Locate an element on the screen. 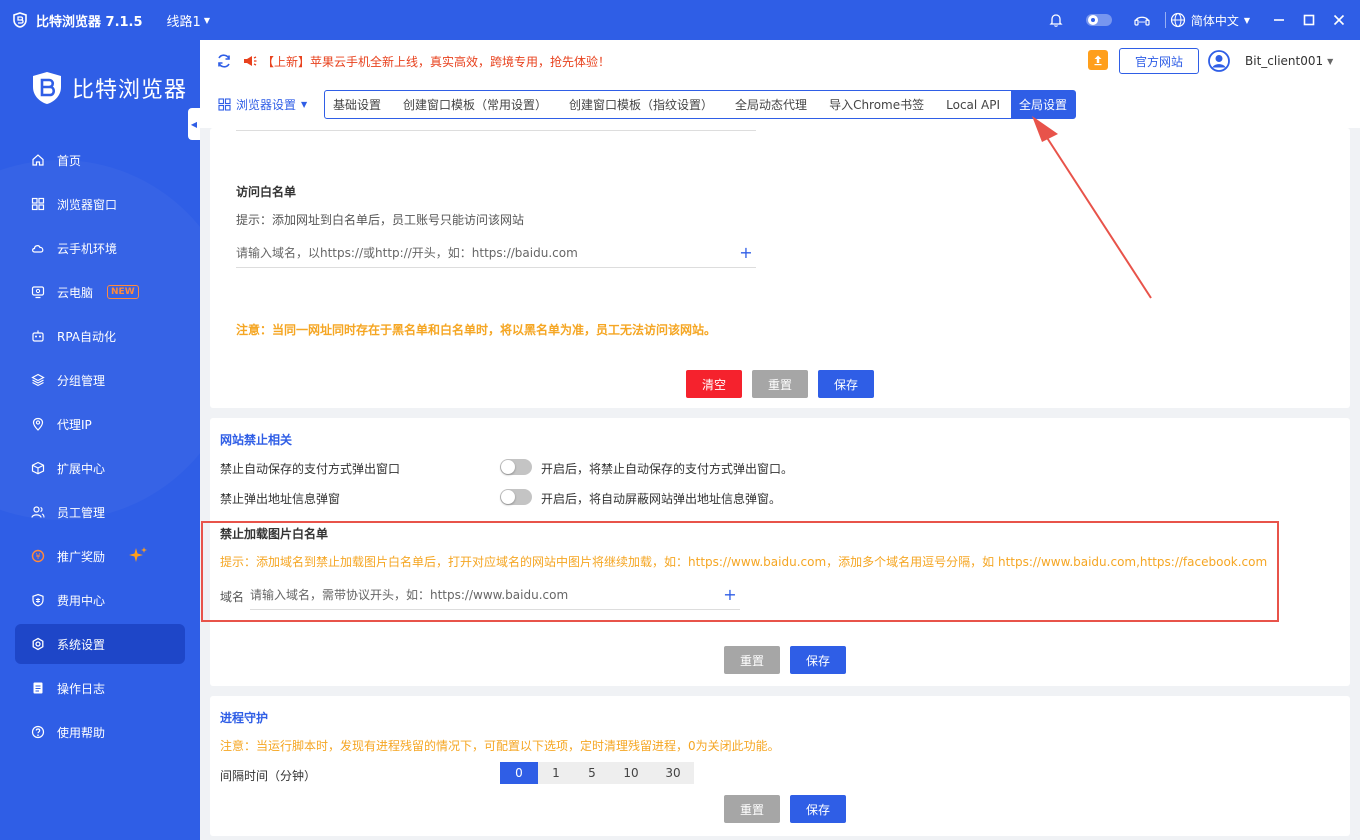 The height and width of the screenshot is (840, 1360). sidebar-item-operation-log: 操作日志 is located at coordinates (100, 688).